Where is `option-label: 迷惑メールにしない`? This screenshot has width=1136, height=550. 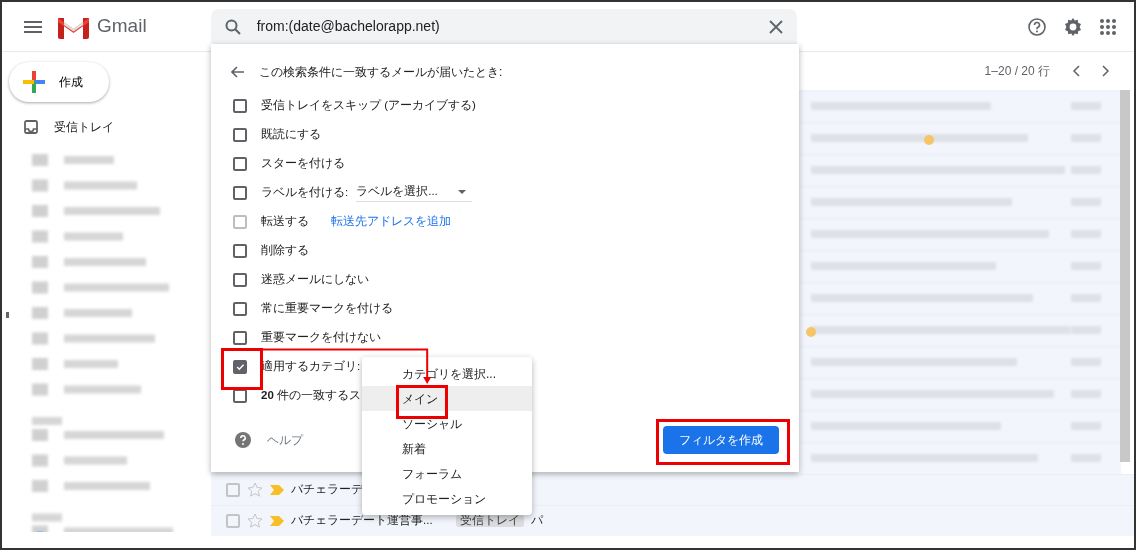 option-label: 迷惑メールにしない is located at coordinates (315, 279).